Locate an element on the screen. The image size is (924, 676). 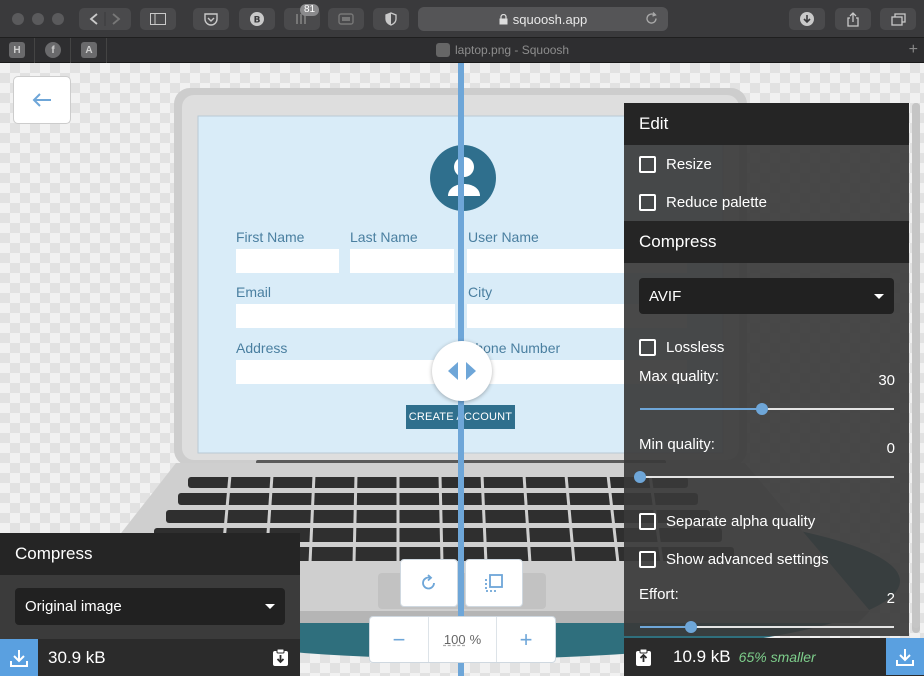
tab-title: laptop.png - Squoosh is located at coordinates (512, 50).